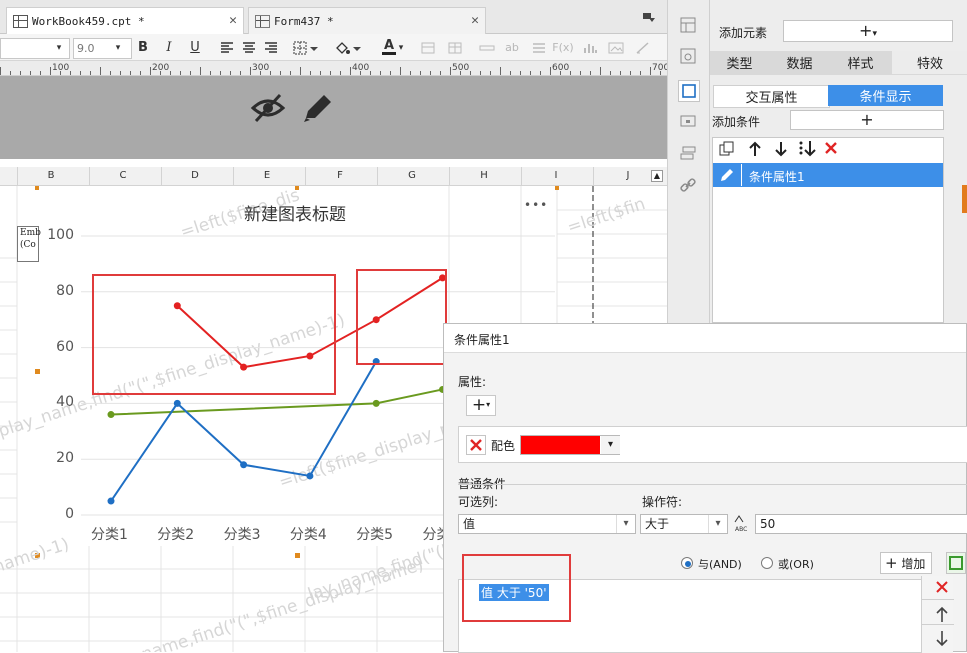  What do you see at coordinates (771, 96) in the screenshot?
I see `subtab-interaction: 交互属性` at bounding box center [771, 96].